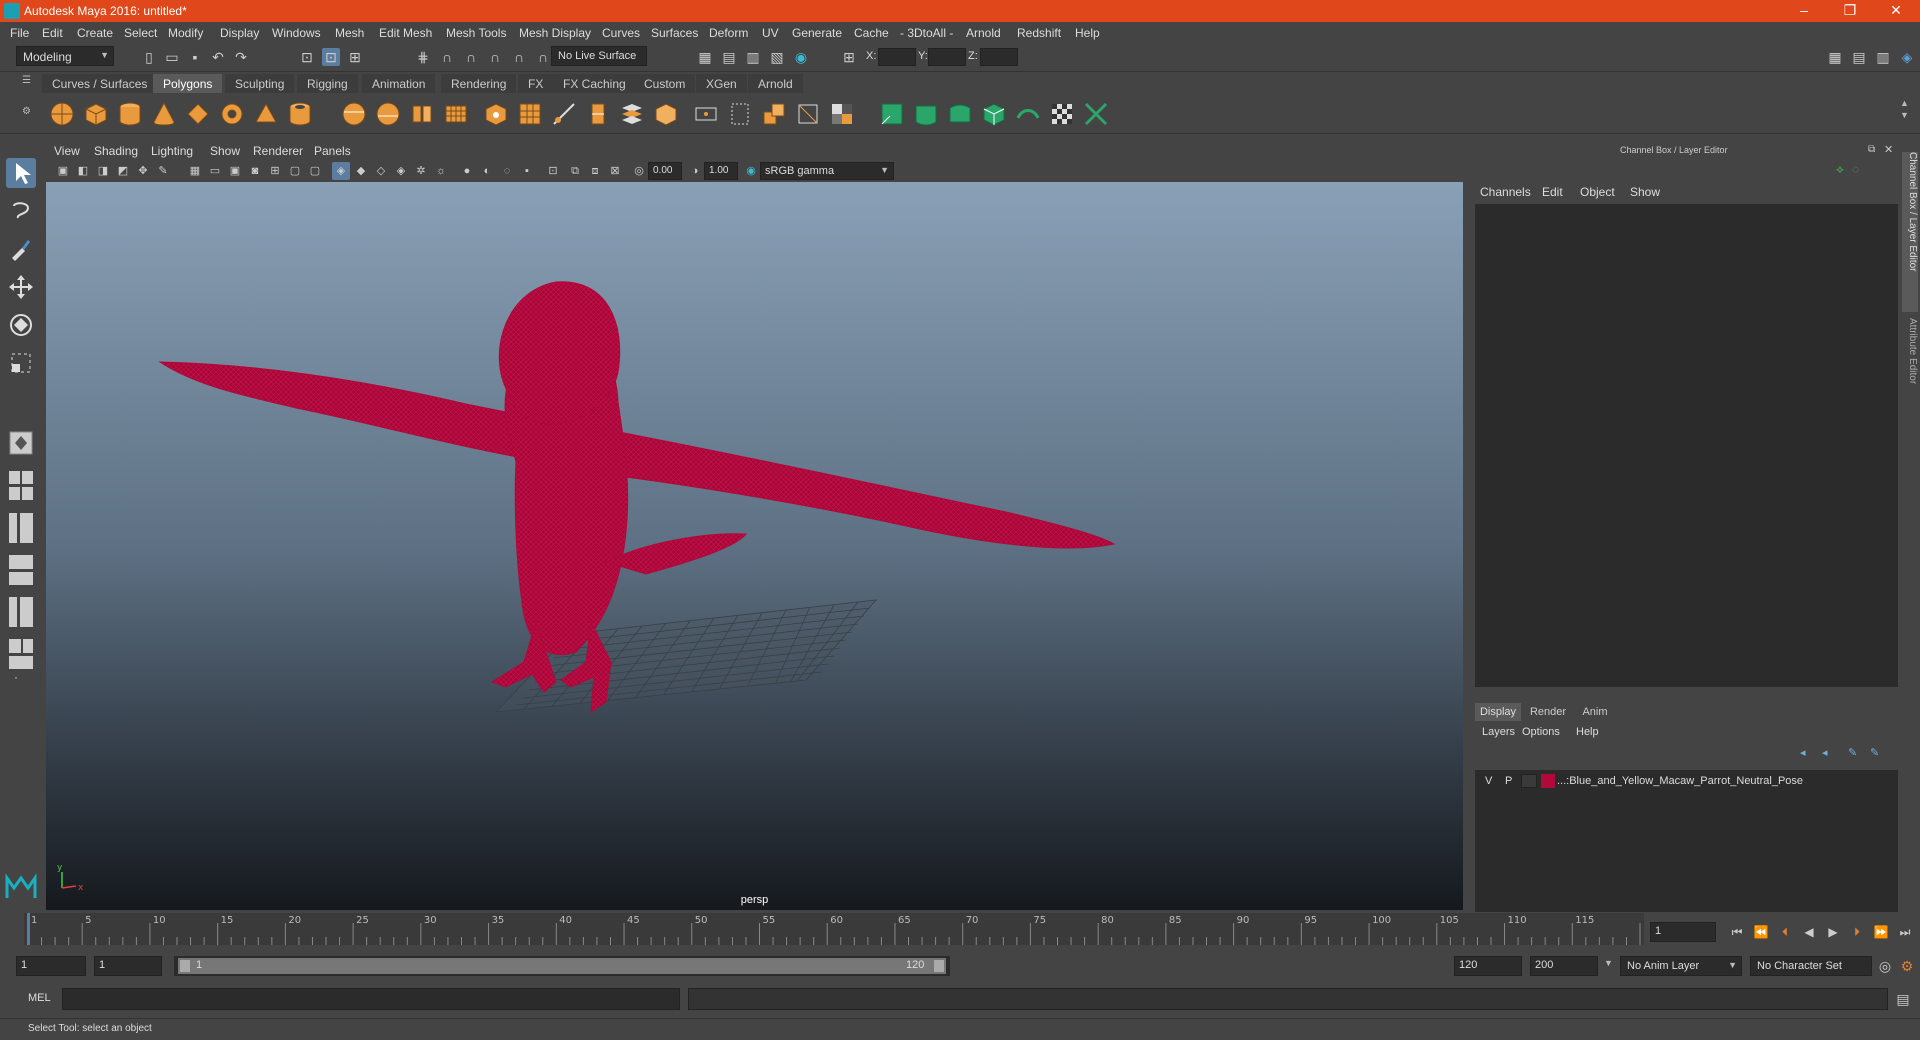 Image resolution: width=1920 pixels, height=1040 pixels. I want to click on render-view-icon: ▦, so click(705, 57).